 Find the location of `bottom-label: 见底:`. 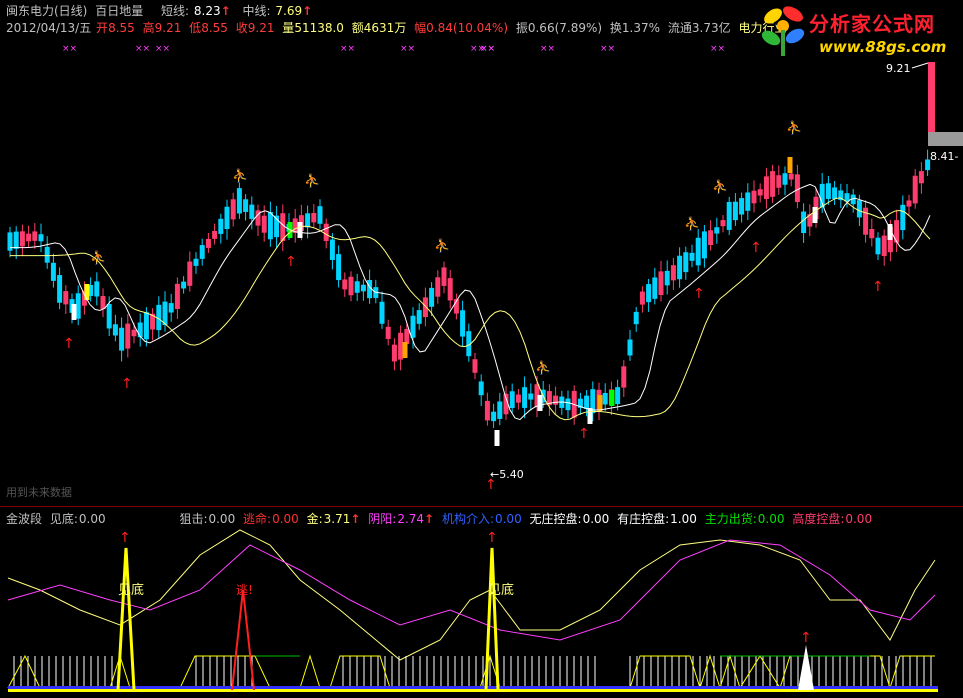

bottom-label: 见底: is located at coordinates (63, 519).